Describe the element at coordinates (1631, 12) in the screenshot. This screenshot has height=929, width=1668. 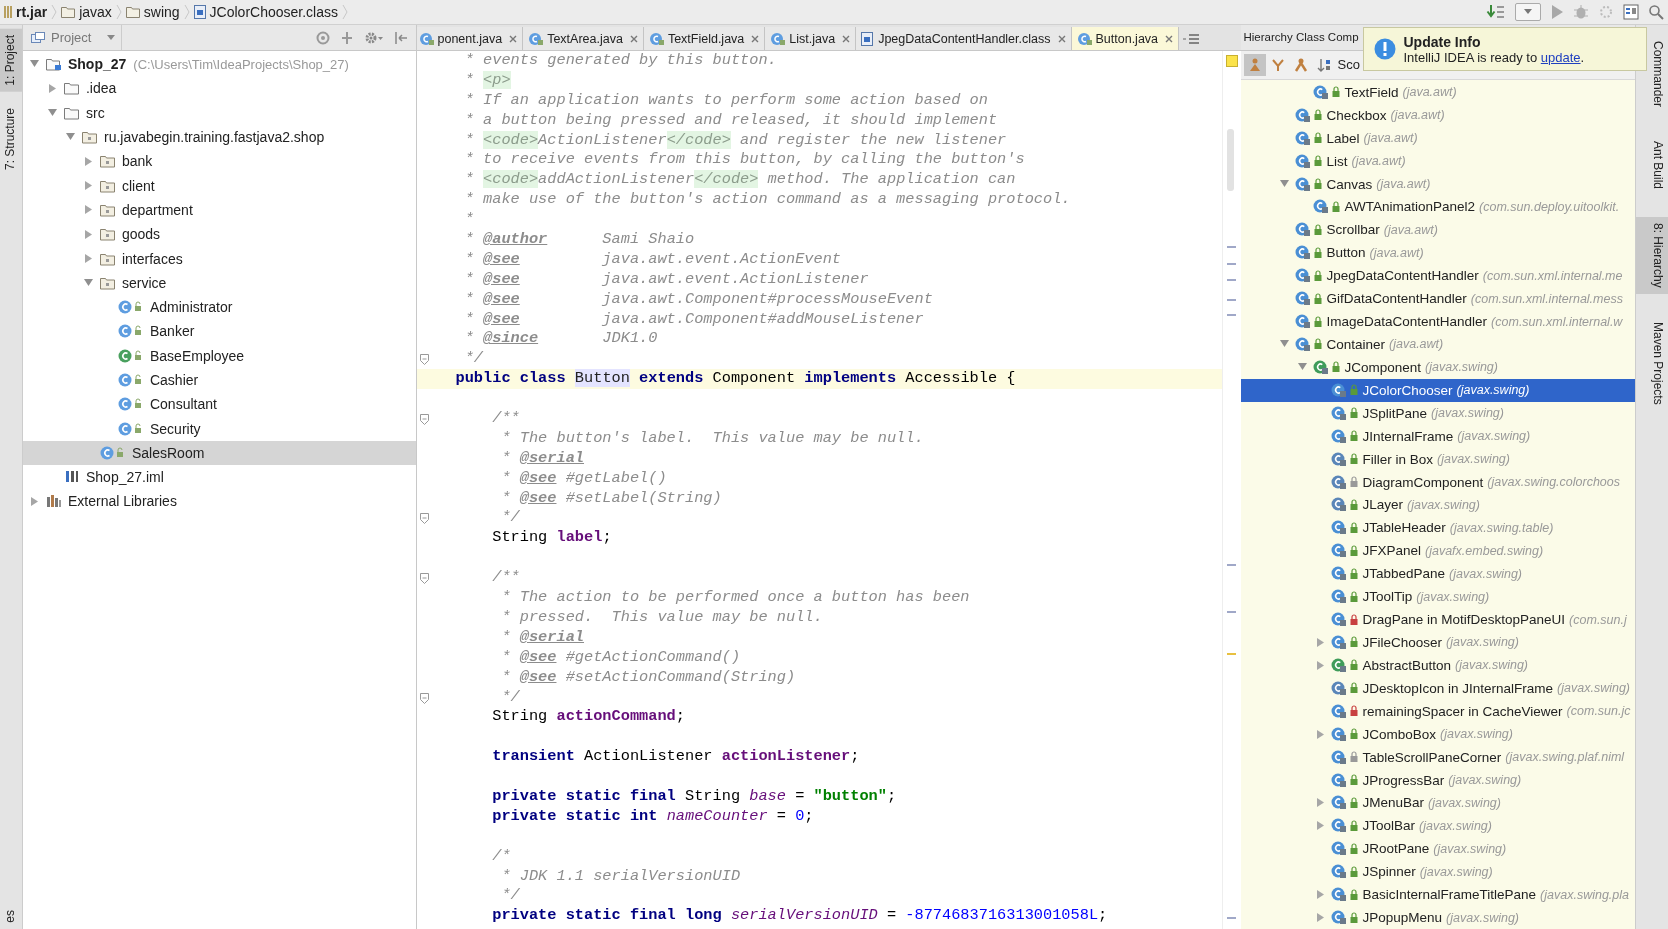
I see `project-structure-icon` at that location.